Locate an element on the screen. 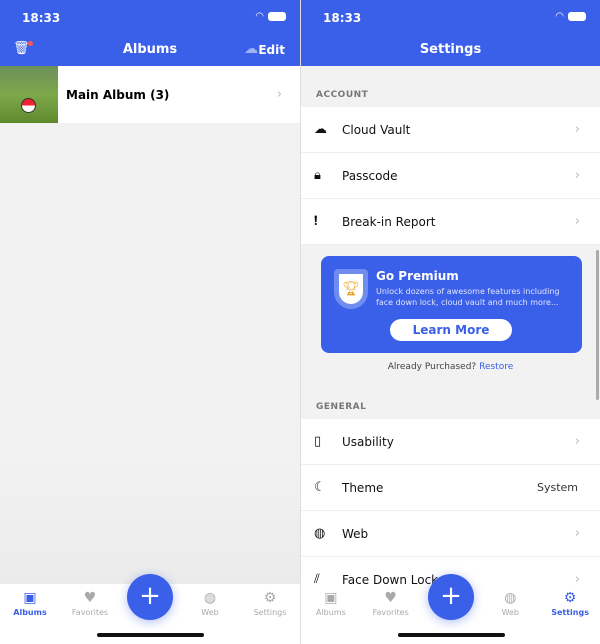 Image resolution: width=600 pixels, height=644 pixels. album-thumbnail is located at coordinates (29, 94).